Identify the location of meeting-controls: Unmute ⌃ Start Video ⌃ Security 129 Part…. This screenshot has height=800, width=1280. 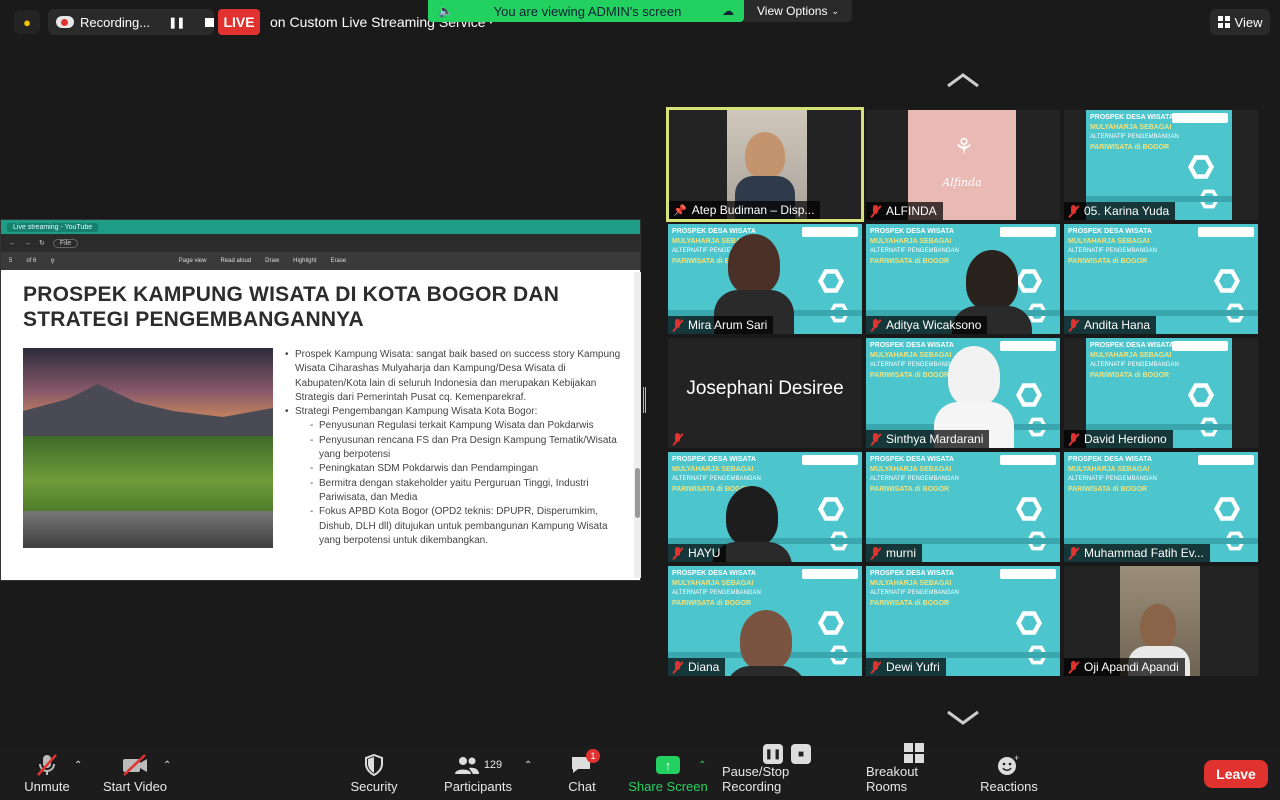
(640, 771).